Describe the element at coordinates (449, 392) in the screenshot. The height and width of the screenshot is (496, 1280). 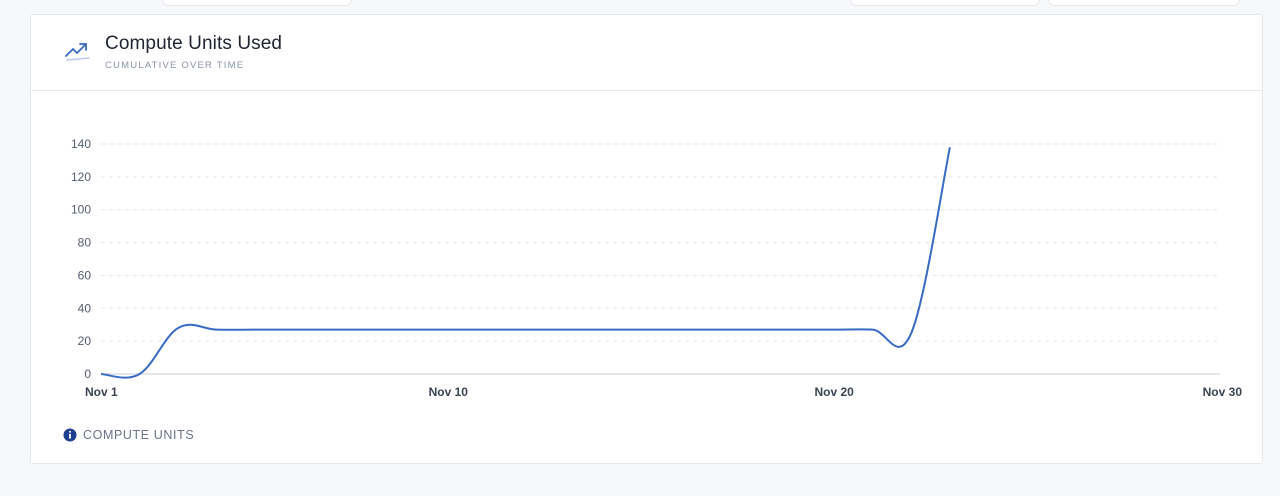
I see `x-tick-label: Nov 10` at that location.